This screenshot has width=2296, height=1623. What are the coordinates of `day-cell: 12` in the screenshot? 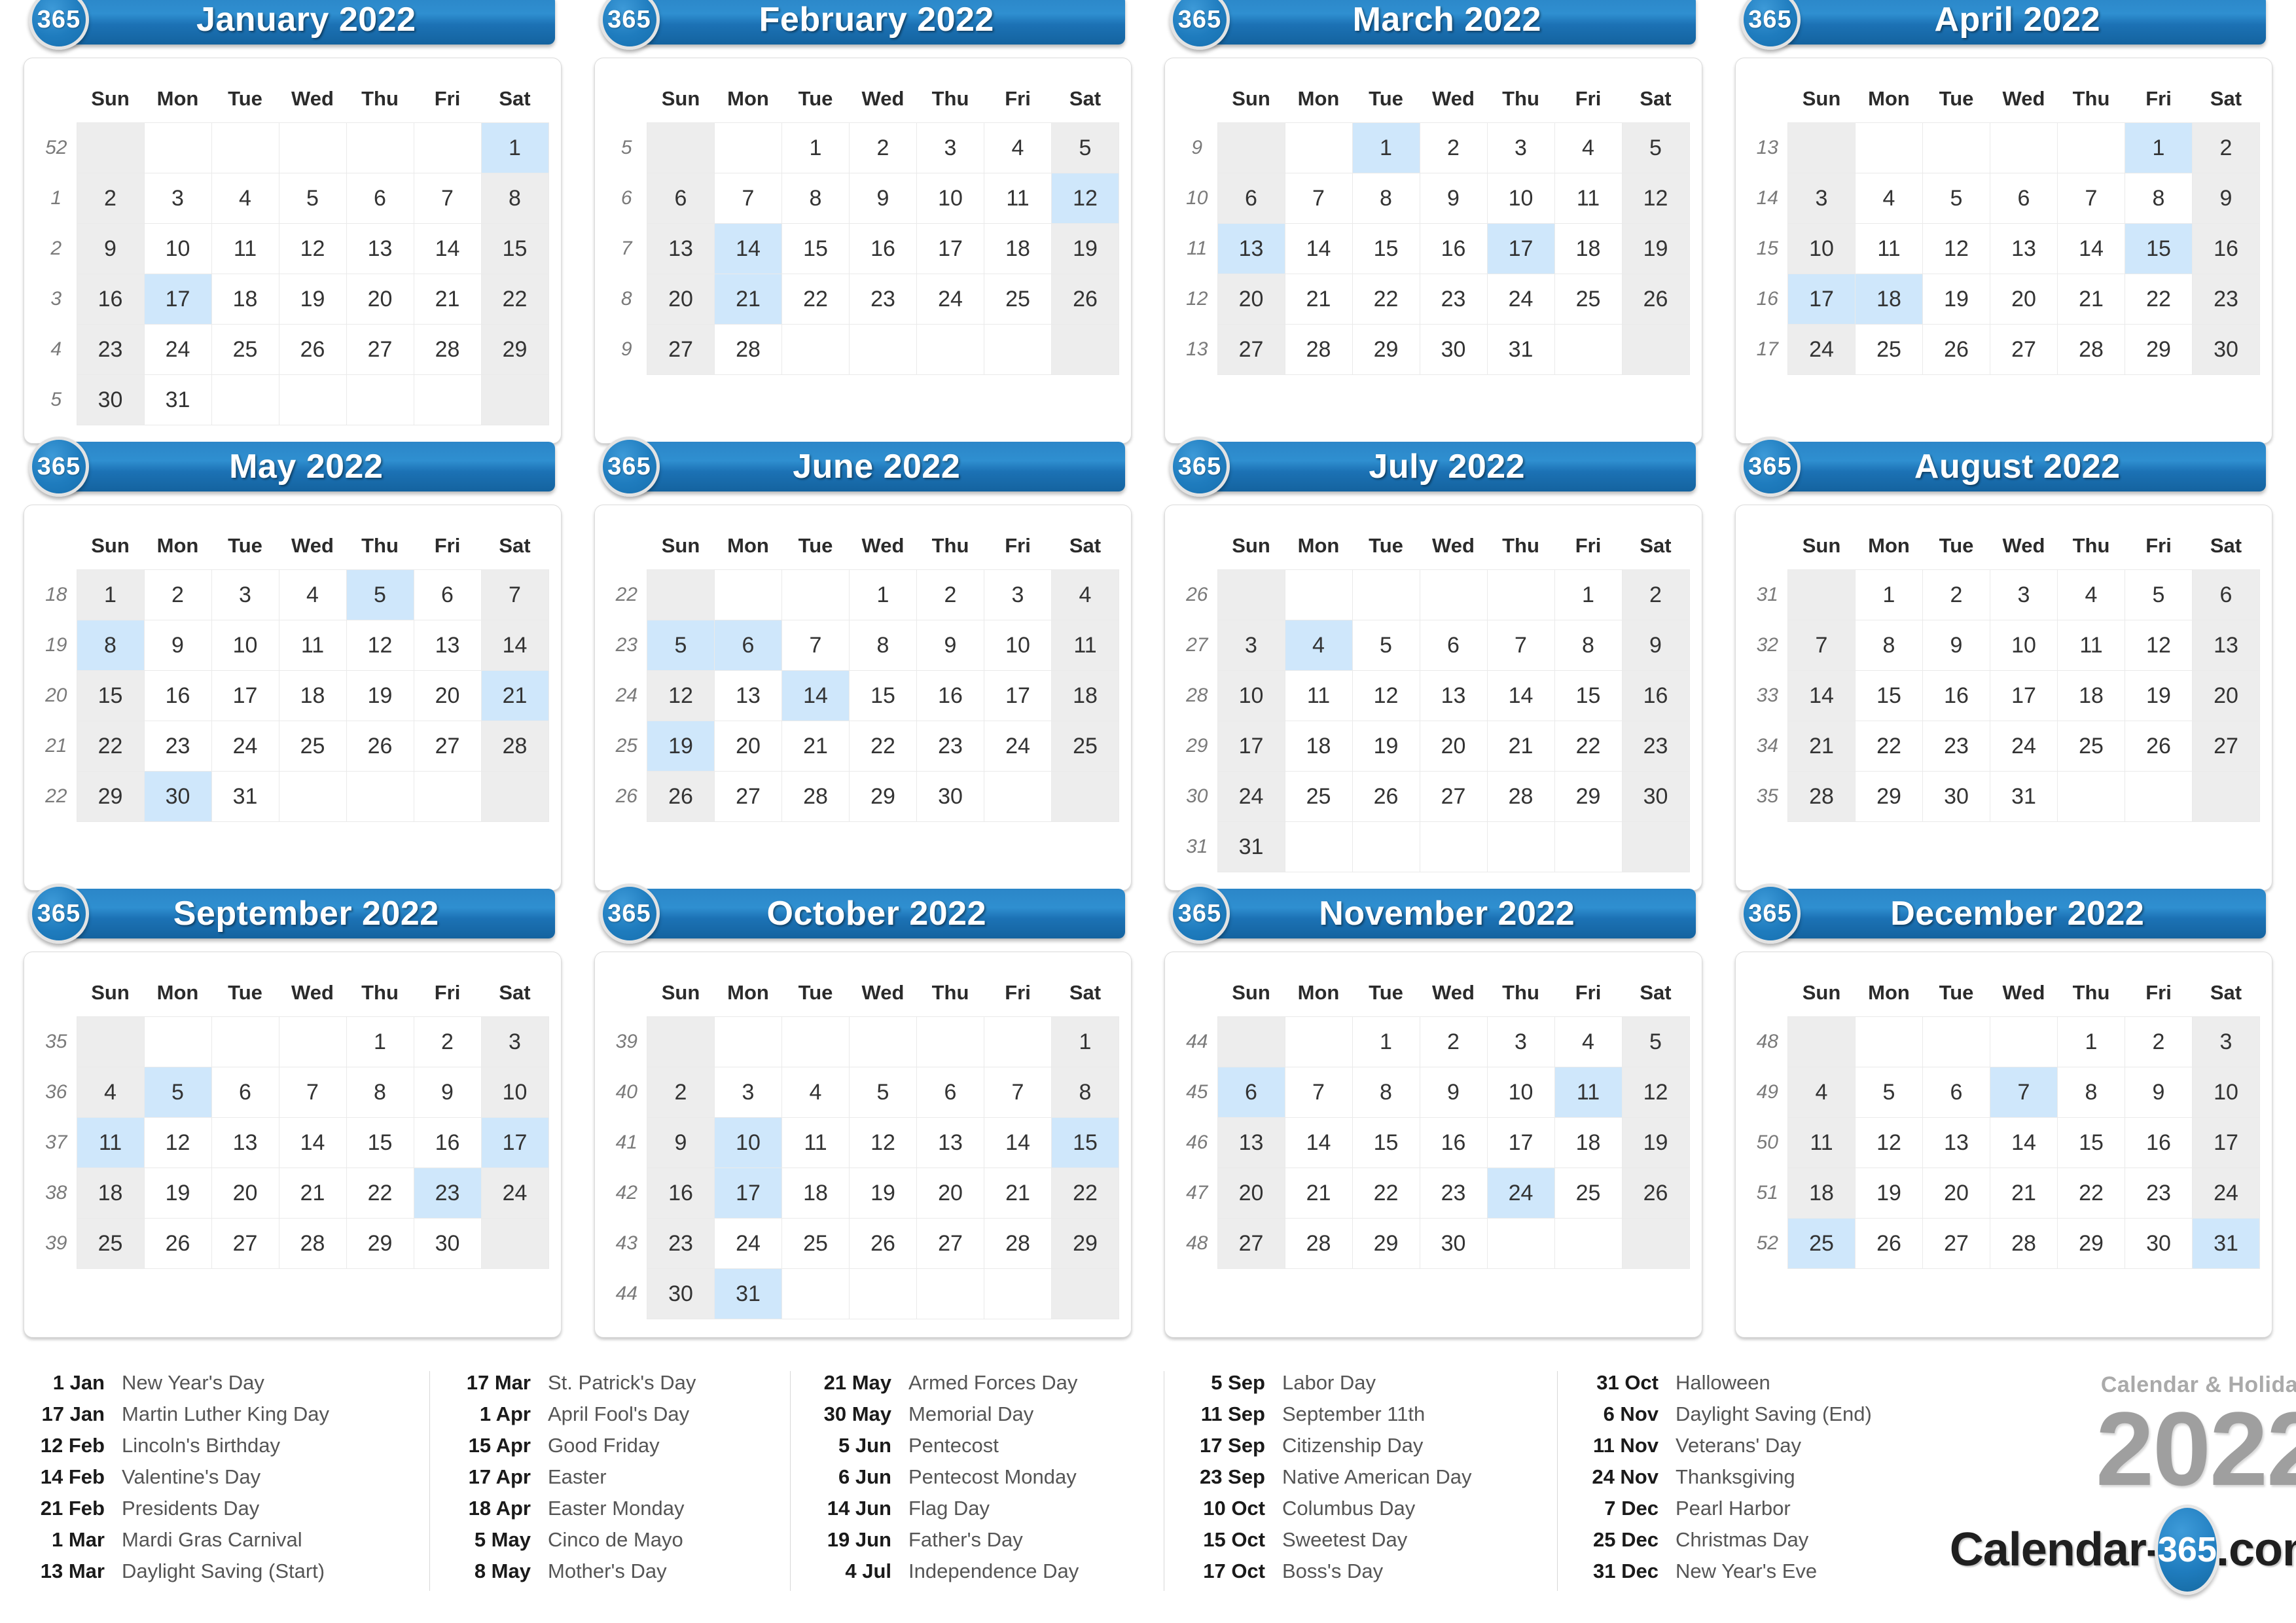 It's located at (380, 646).